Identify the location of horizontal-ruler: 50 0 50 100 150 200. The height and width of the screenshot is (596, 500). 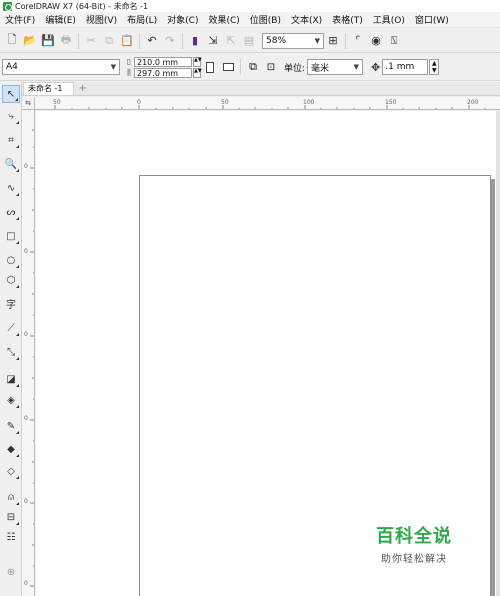
(267, 103).